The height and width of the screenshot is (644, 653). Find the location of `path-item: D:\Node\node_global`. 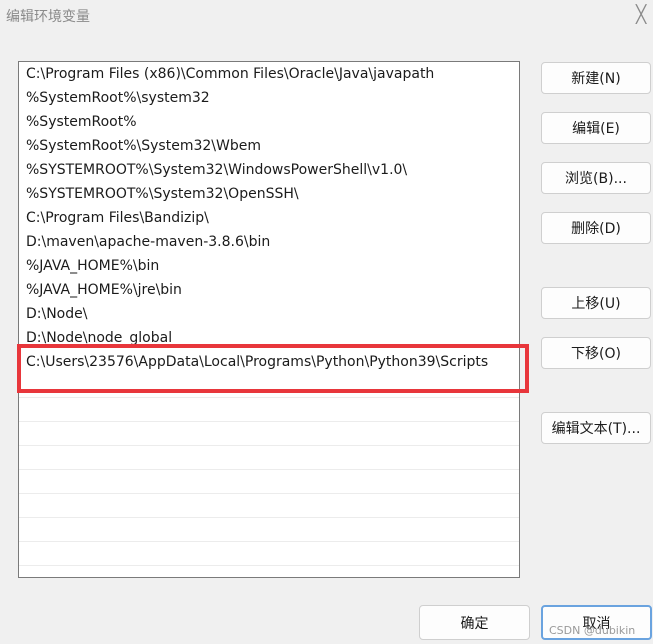

path-item: D:\Node\node_global is located at coordinates (269, 338).